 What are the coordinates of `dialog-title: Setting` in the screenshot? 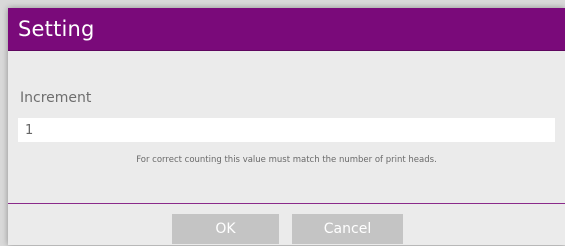 It's located at (56, 29).